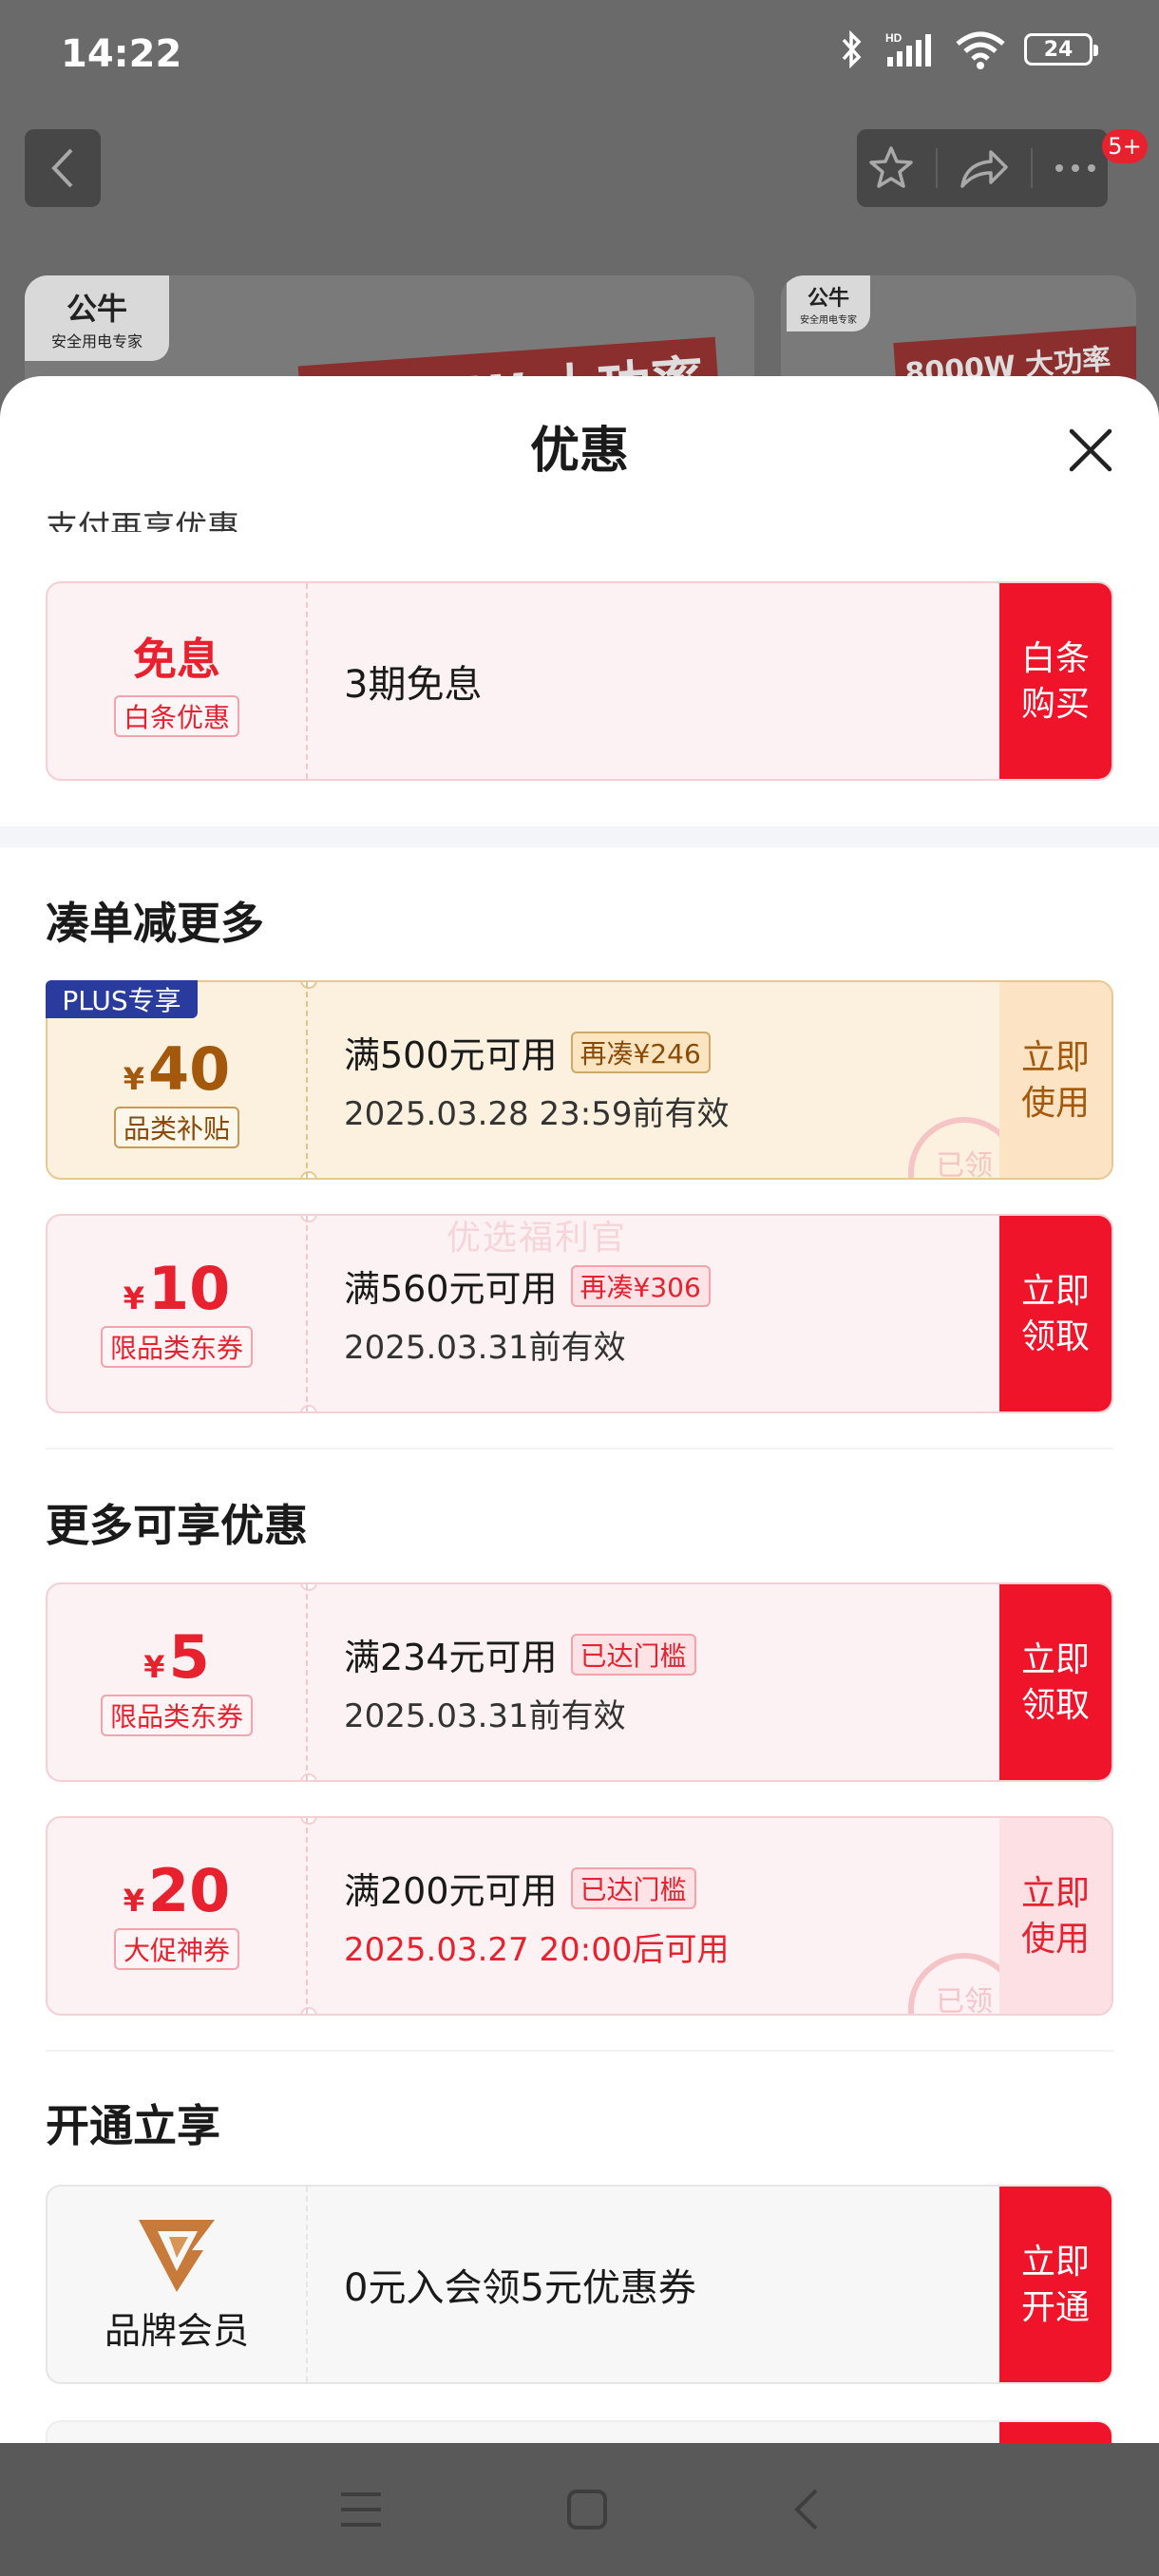  What do you see at coordinates (1055, 2432) in the screenshot?
I see `next-card-button` at bounding box center [1055, 2432].